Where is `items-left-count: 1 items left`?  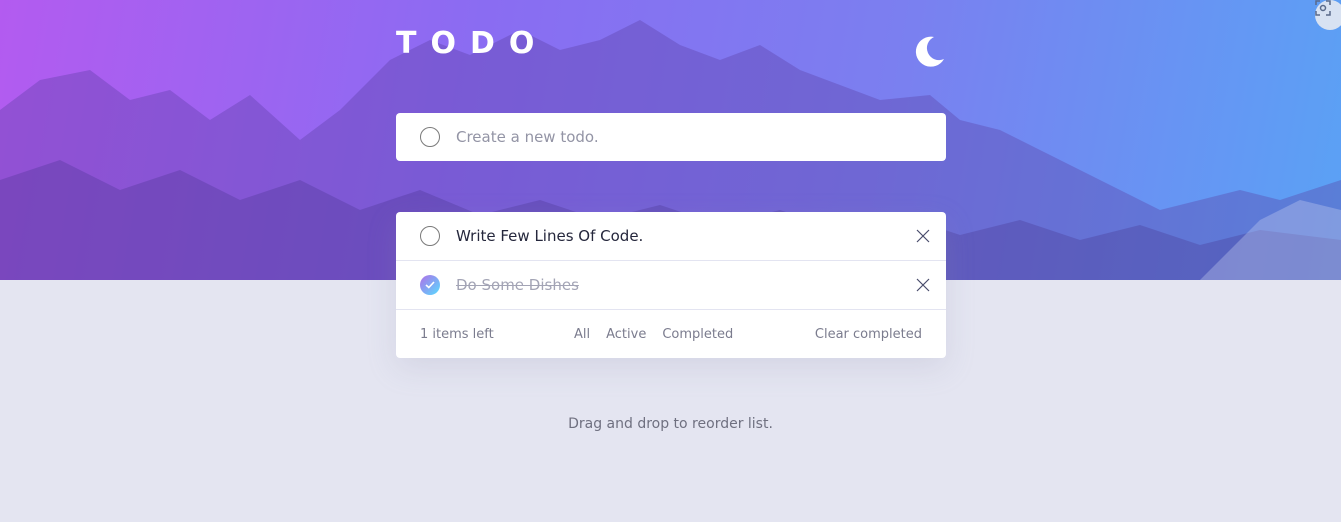
items-left-count: 1 items left is located at coordinates (457, 334).